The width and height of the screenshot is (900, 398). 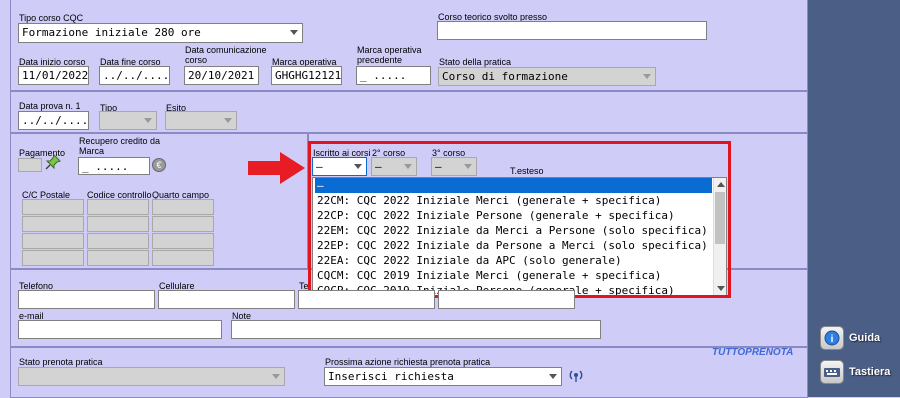 What do you see at coordinates (576, 375) in the screenshot?
I see `wireless-icon` at bounding box center [576, 375].